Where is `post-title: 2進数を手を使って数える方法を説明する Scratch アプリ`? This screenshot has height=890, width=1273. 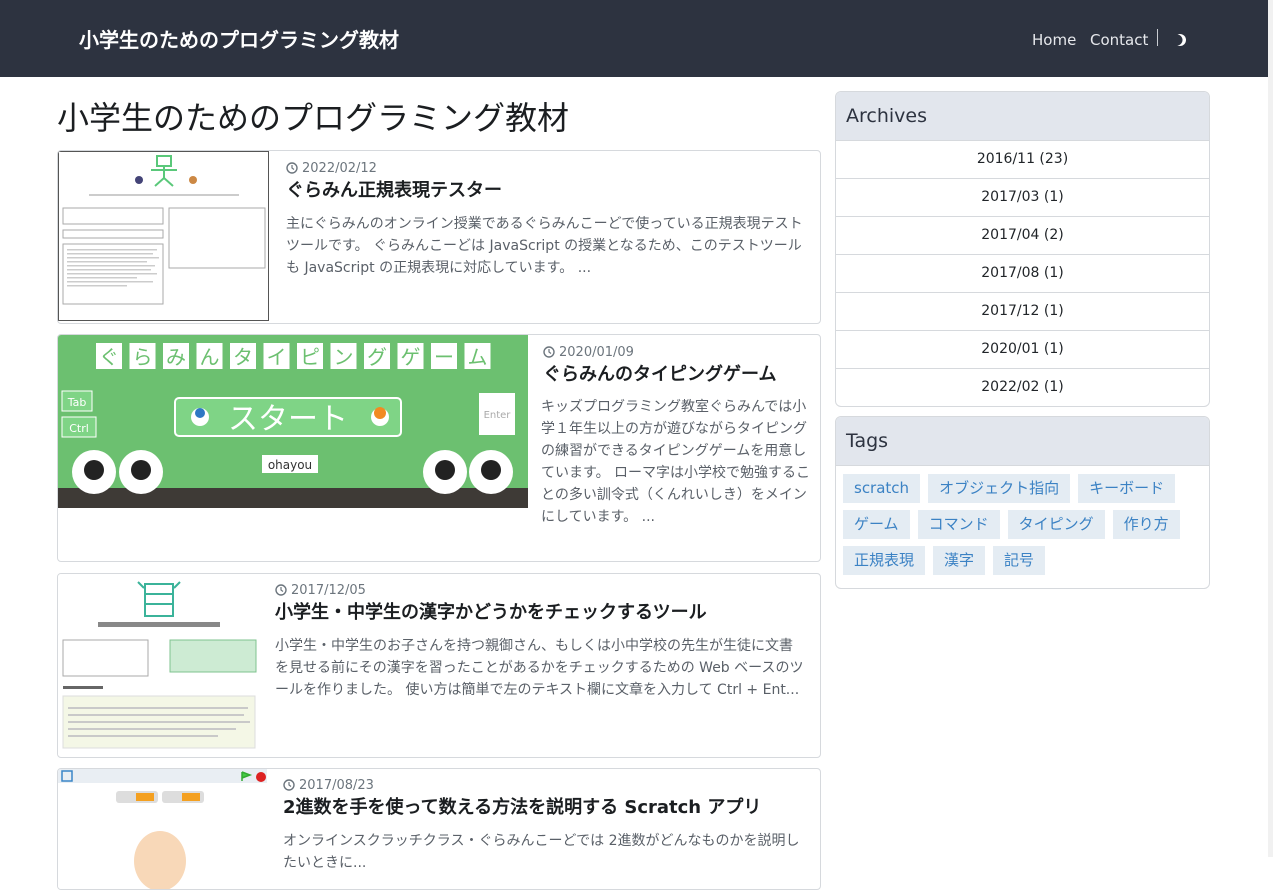 post-title: 2進数を手を使って数える方法を説明する Scratch アプリ is located at coordinates (522, 808).